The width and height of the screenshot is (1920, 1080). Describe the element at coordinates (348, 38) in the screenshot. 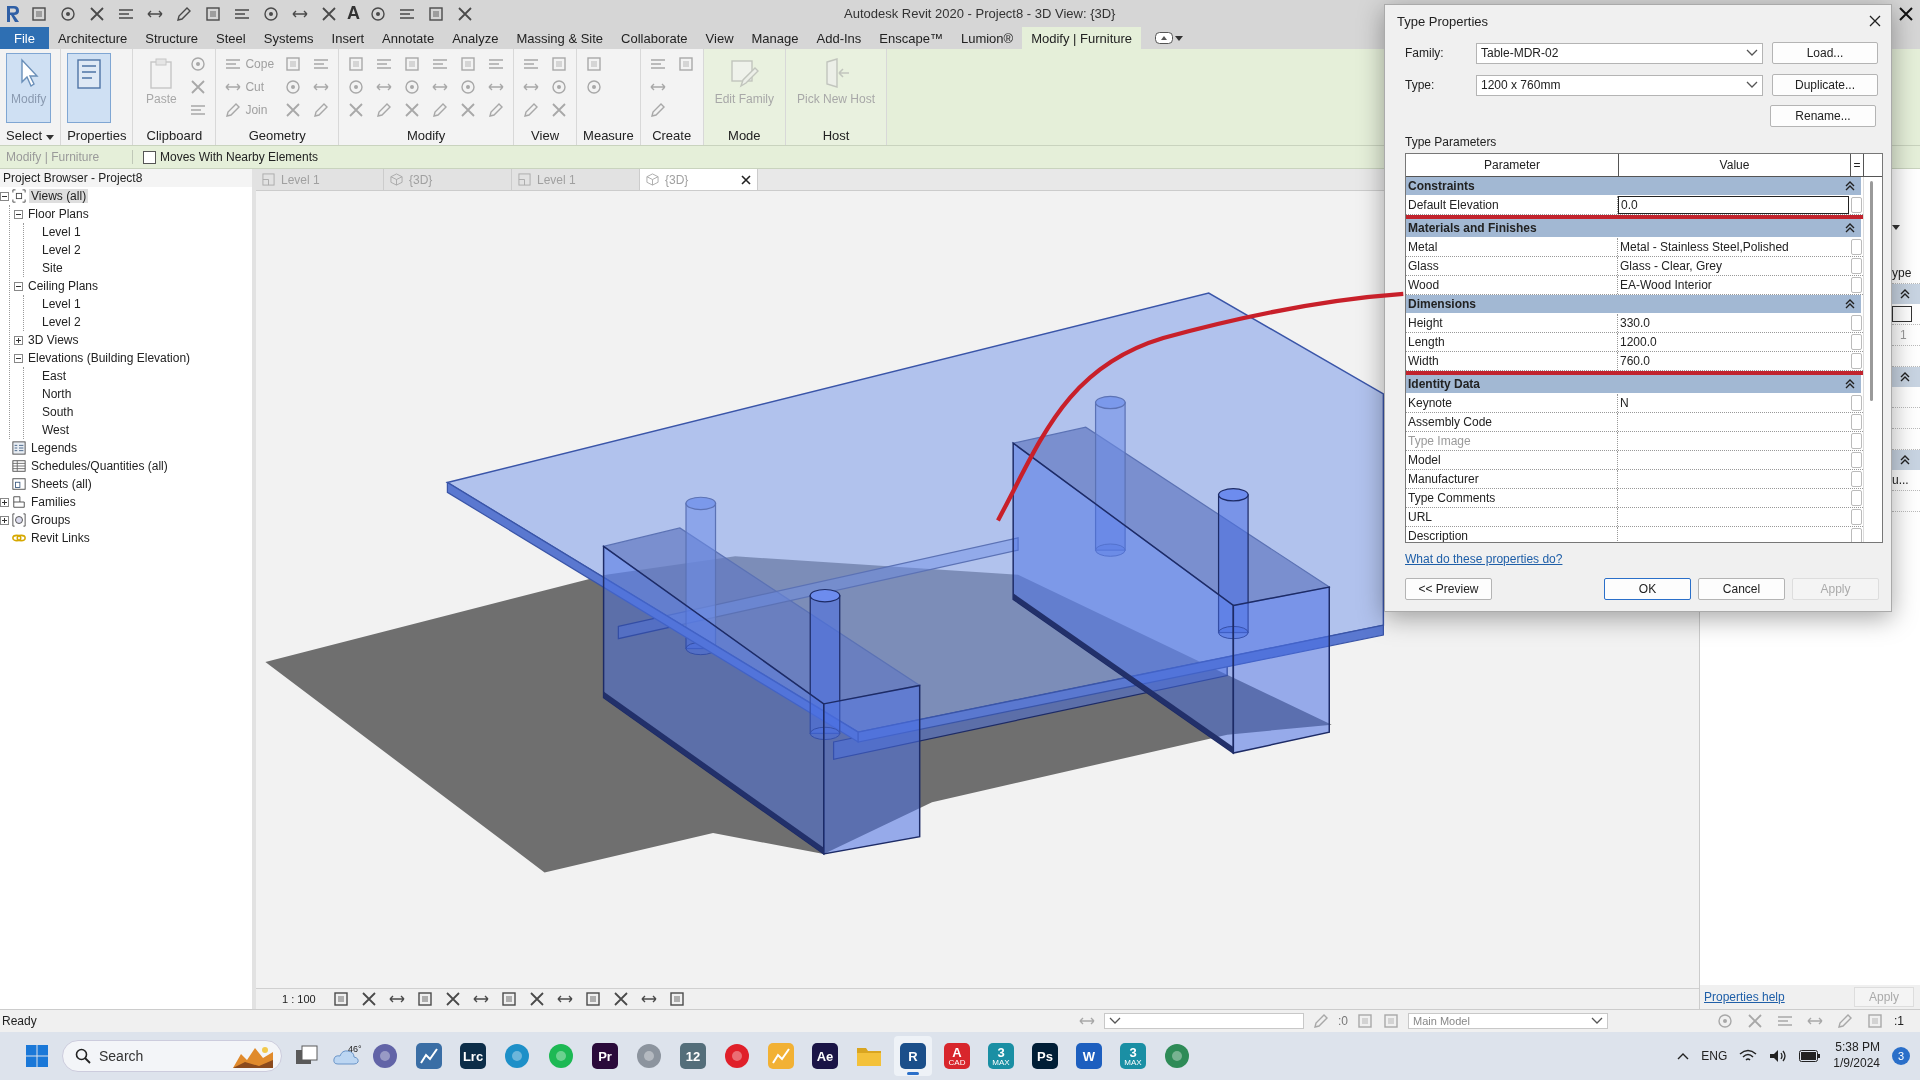

I see `ribbon-tab: Insert` at that location.